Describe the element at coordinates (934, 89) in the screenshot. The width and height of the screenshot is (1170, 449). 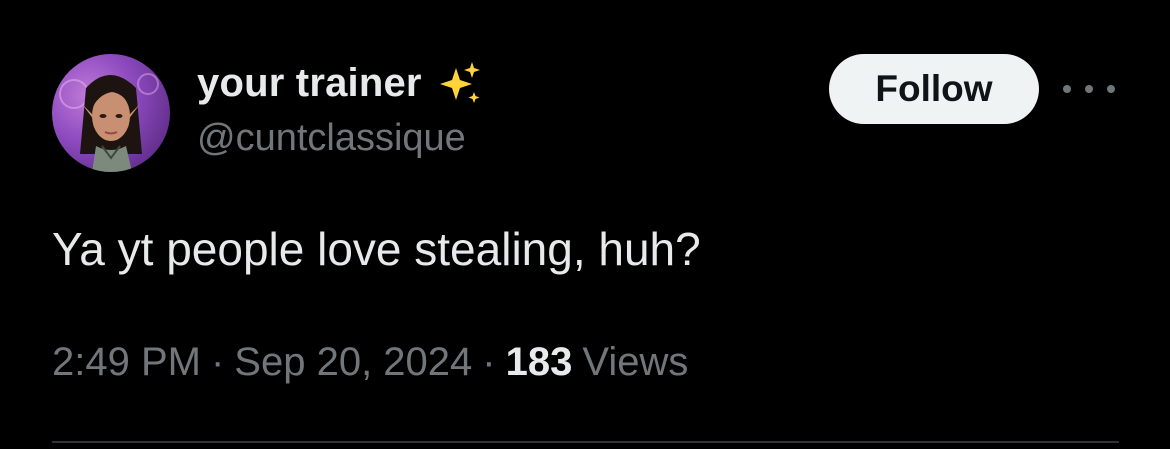
I see `follow-button: Follow` at that location.